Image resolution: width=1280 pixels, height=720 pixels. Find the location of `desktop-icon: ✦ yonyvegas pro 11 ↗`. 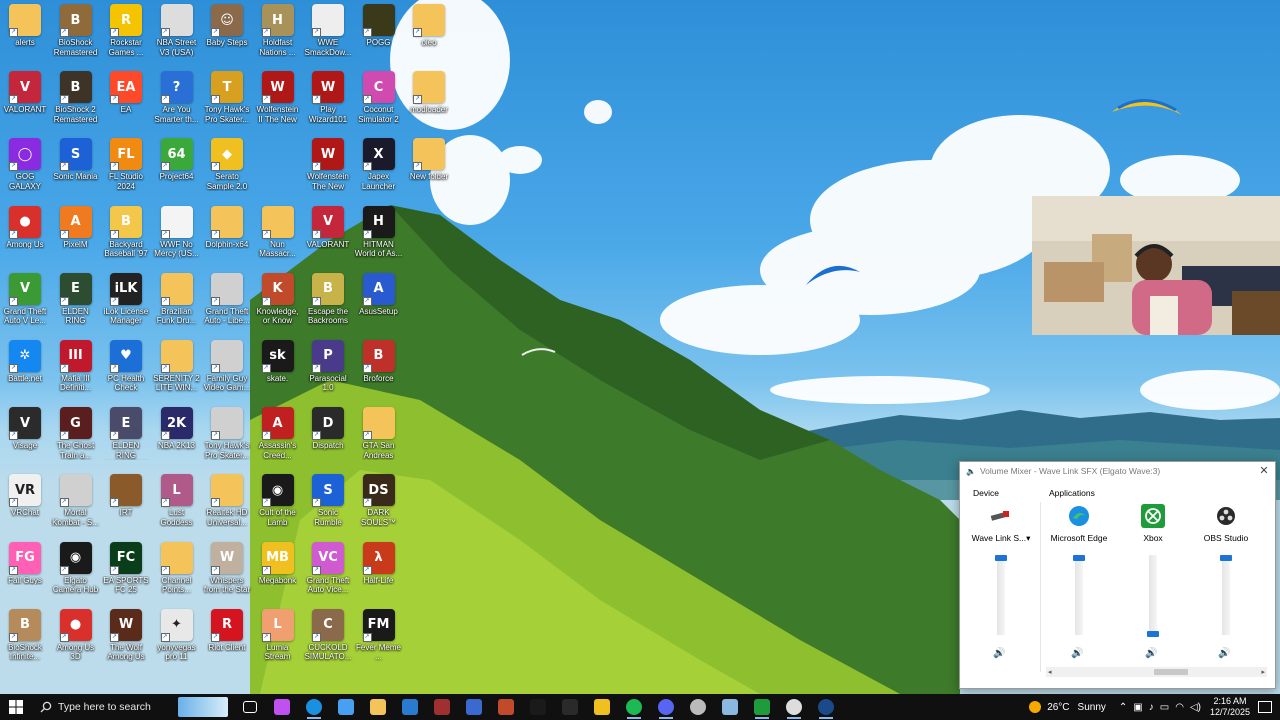

desktop-icon: ✦ yonyvegas pro 11 ↗ is located at coordinates (177, 638).